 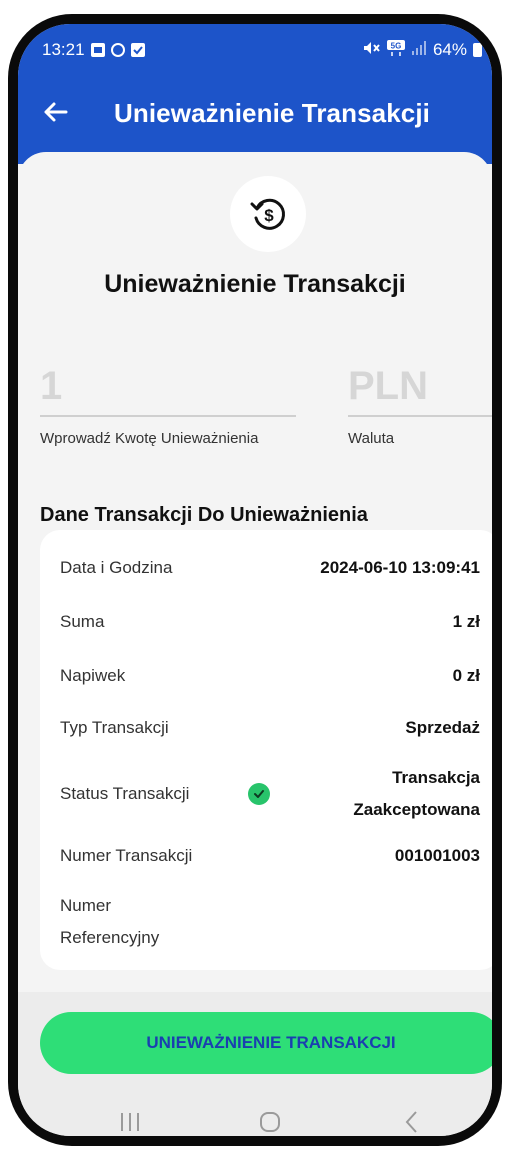 What do you see at coordinates (51, 386) in the screenshot?
I see `amount-input: 1` at bounding box center [51, 386].